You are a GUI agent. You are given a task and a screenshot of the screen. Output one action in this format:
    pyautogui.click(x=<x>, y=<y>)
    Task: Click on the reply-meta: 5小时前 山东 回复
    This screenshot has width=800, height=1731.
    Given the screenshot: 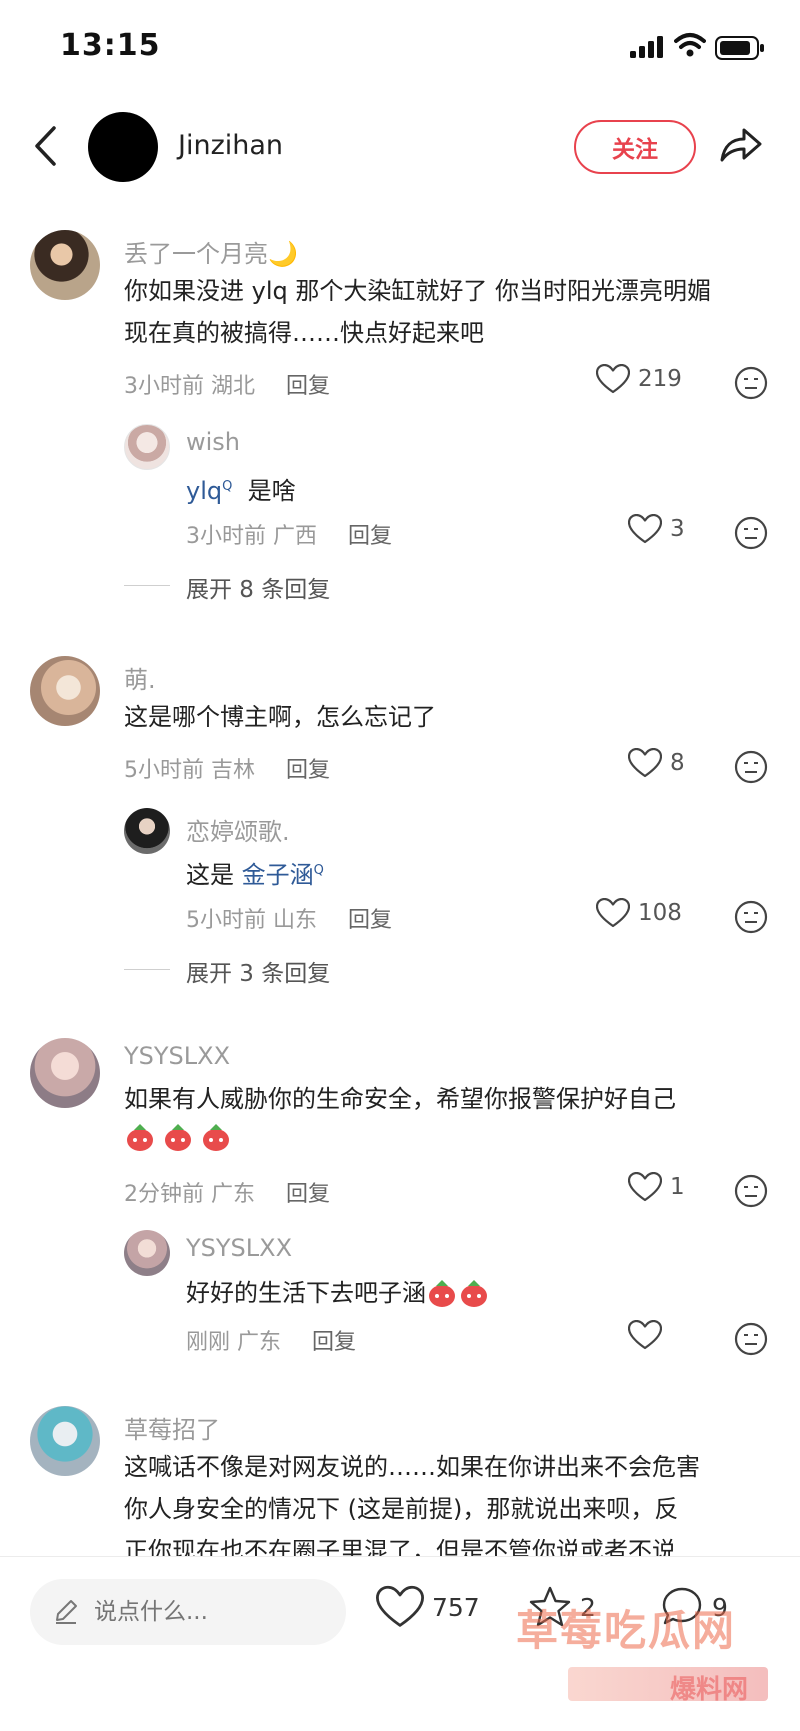 What is the action you would take?
    pyautogui.click(x=289, y=920)
    